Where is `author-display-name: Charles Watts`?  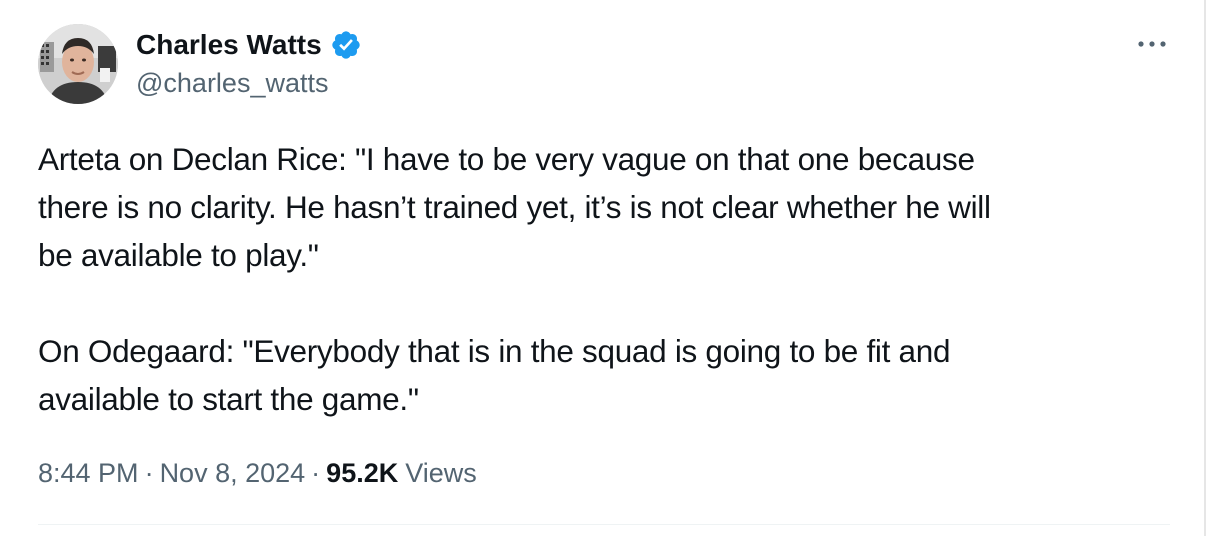
author-display-name: Charles Watts is located at coordinates (229, 45).